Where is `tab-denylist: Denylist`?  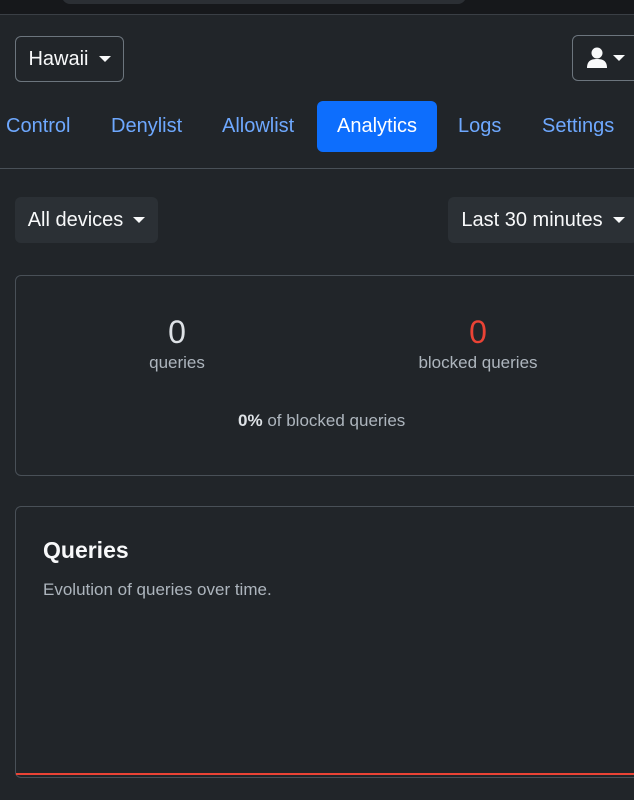 tab-denylist: Denylist is located at coordinates (146, 126).